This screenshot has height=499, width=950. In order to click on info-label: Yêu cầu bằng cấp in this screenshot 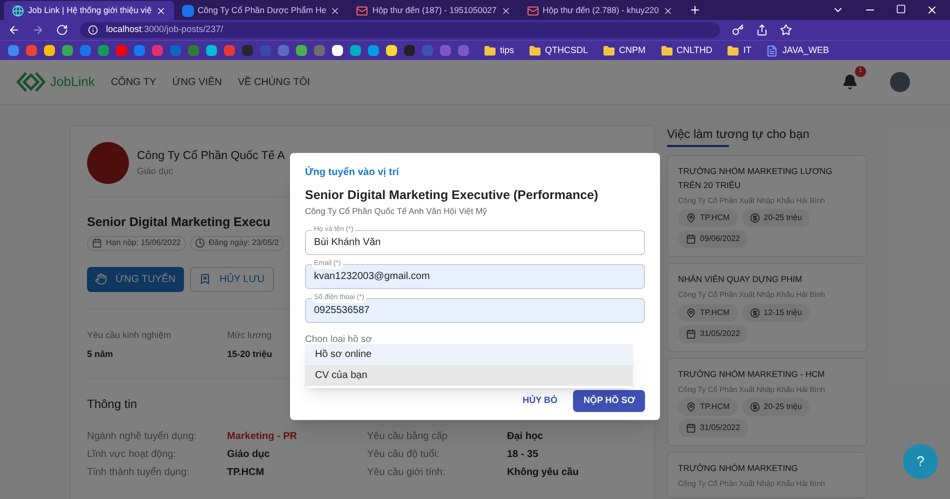, I will do `click(408, 436)`.